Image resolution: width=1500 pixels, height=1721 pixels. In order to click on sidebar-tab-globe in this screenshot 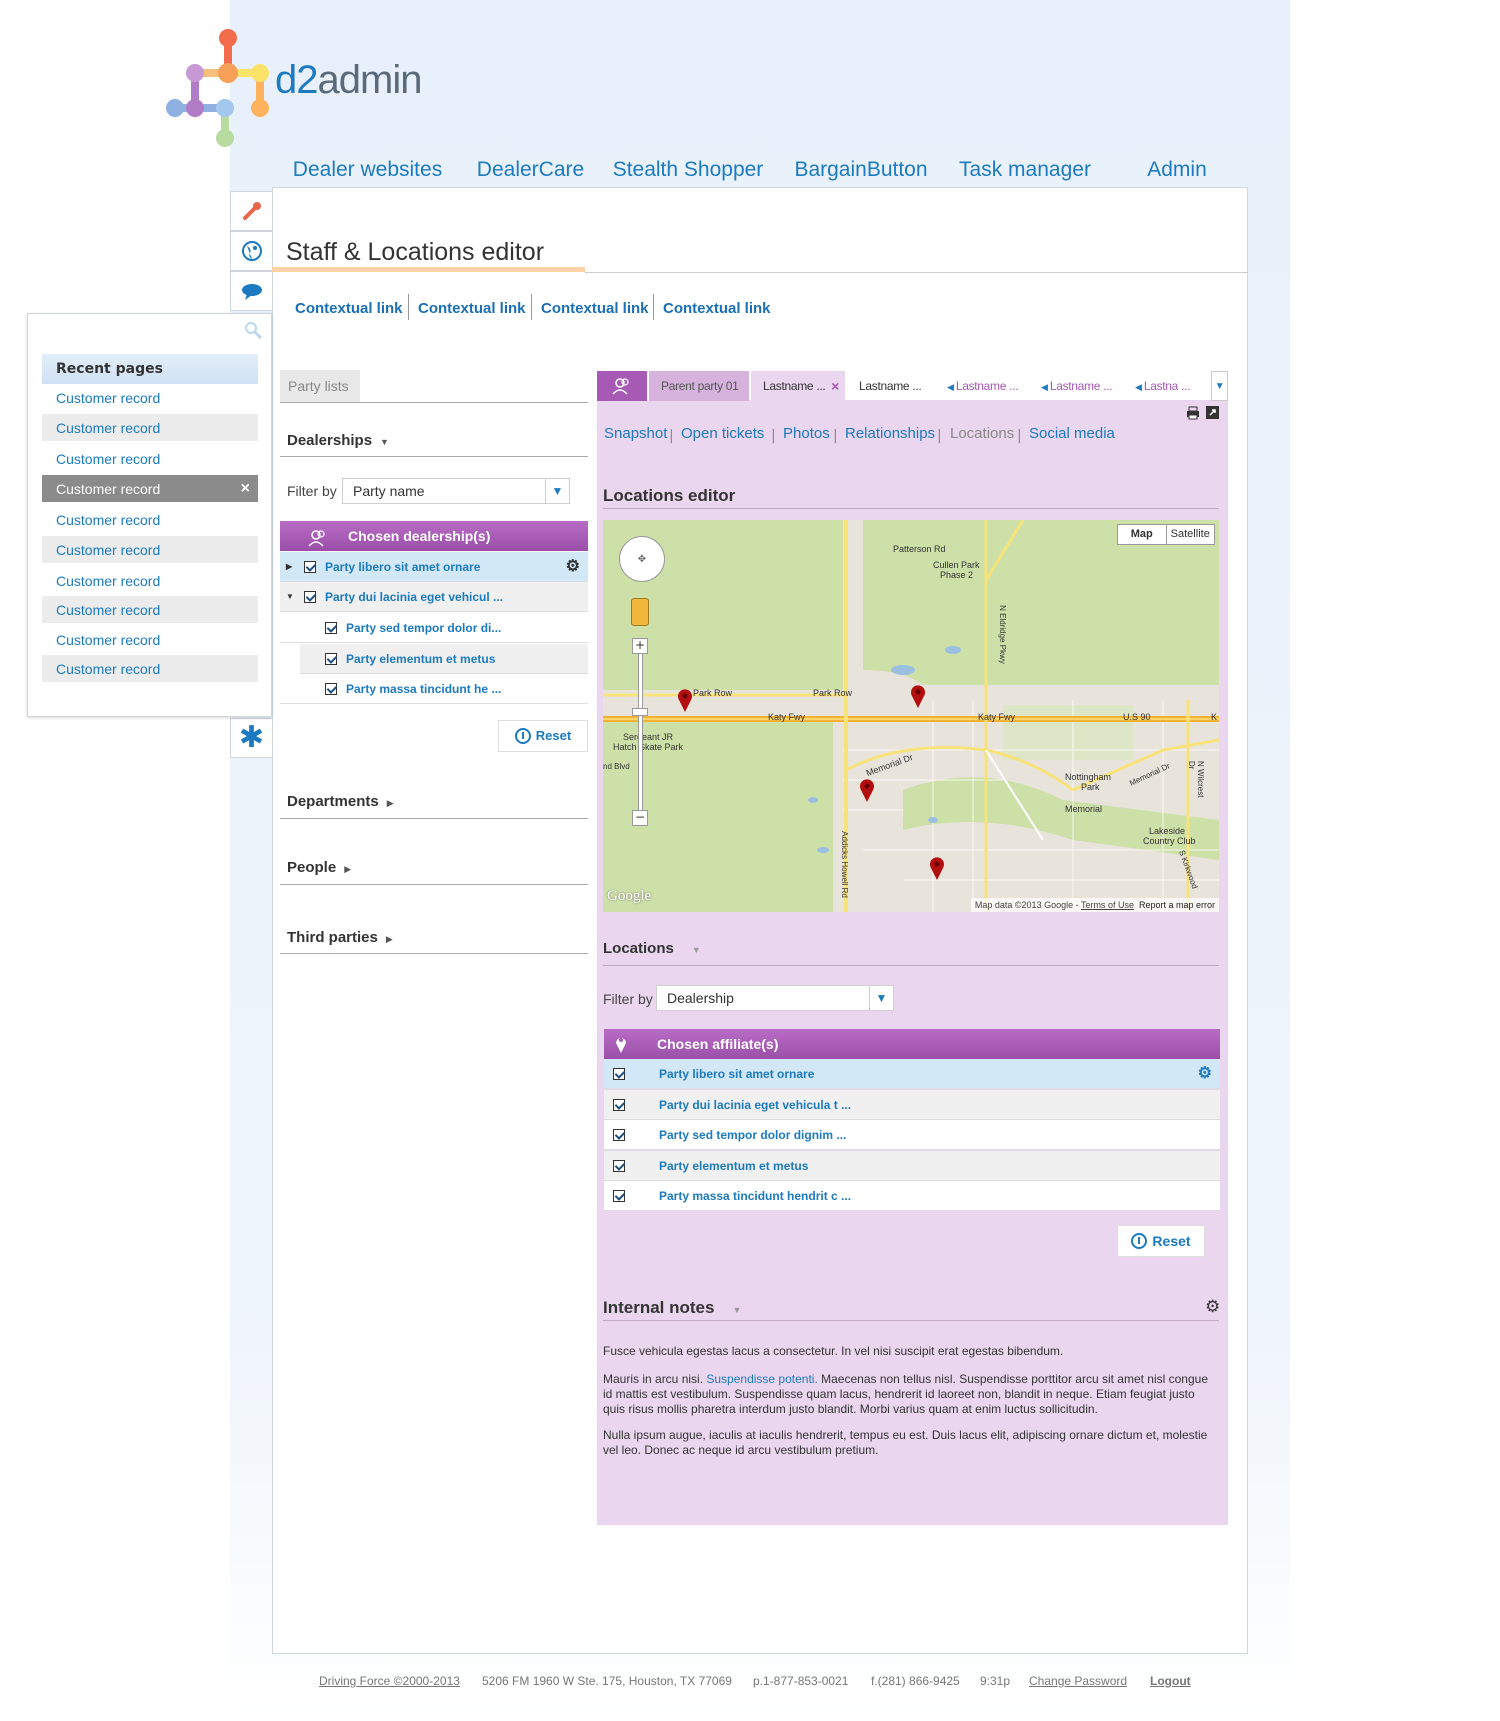, I will do `click(251, 251)`.